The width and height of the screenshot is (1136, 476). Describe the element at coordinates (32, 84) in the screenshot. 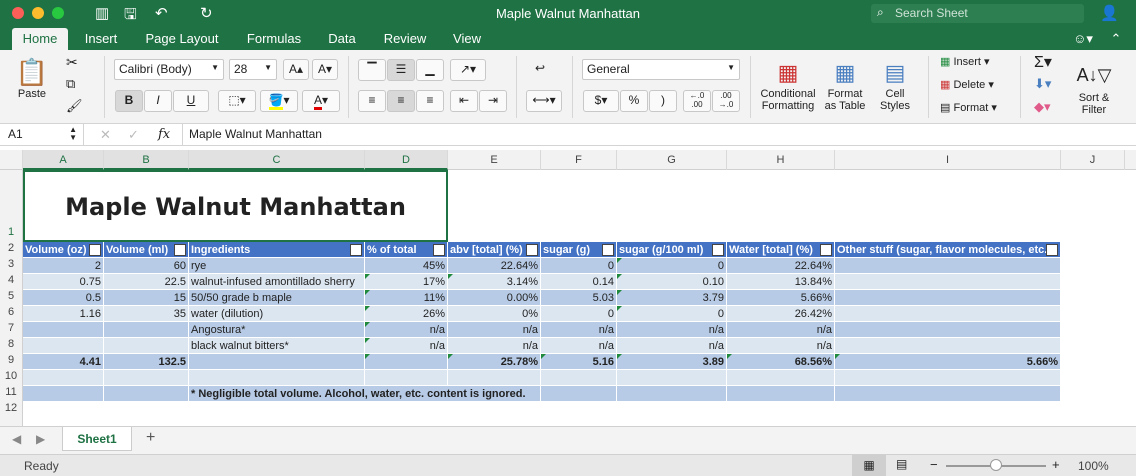

I see `paste-button: 📋 Paste` at that location.